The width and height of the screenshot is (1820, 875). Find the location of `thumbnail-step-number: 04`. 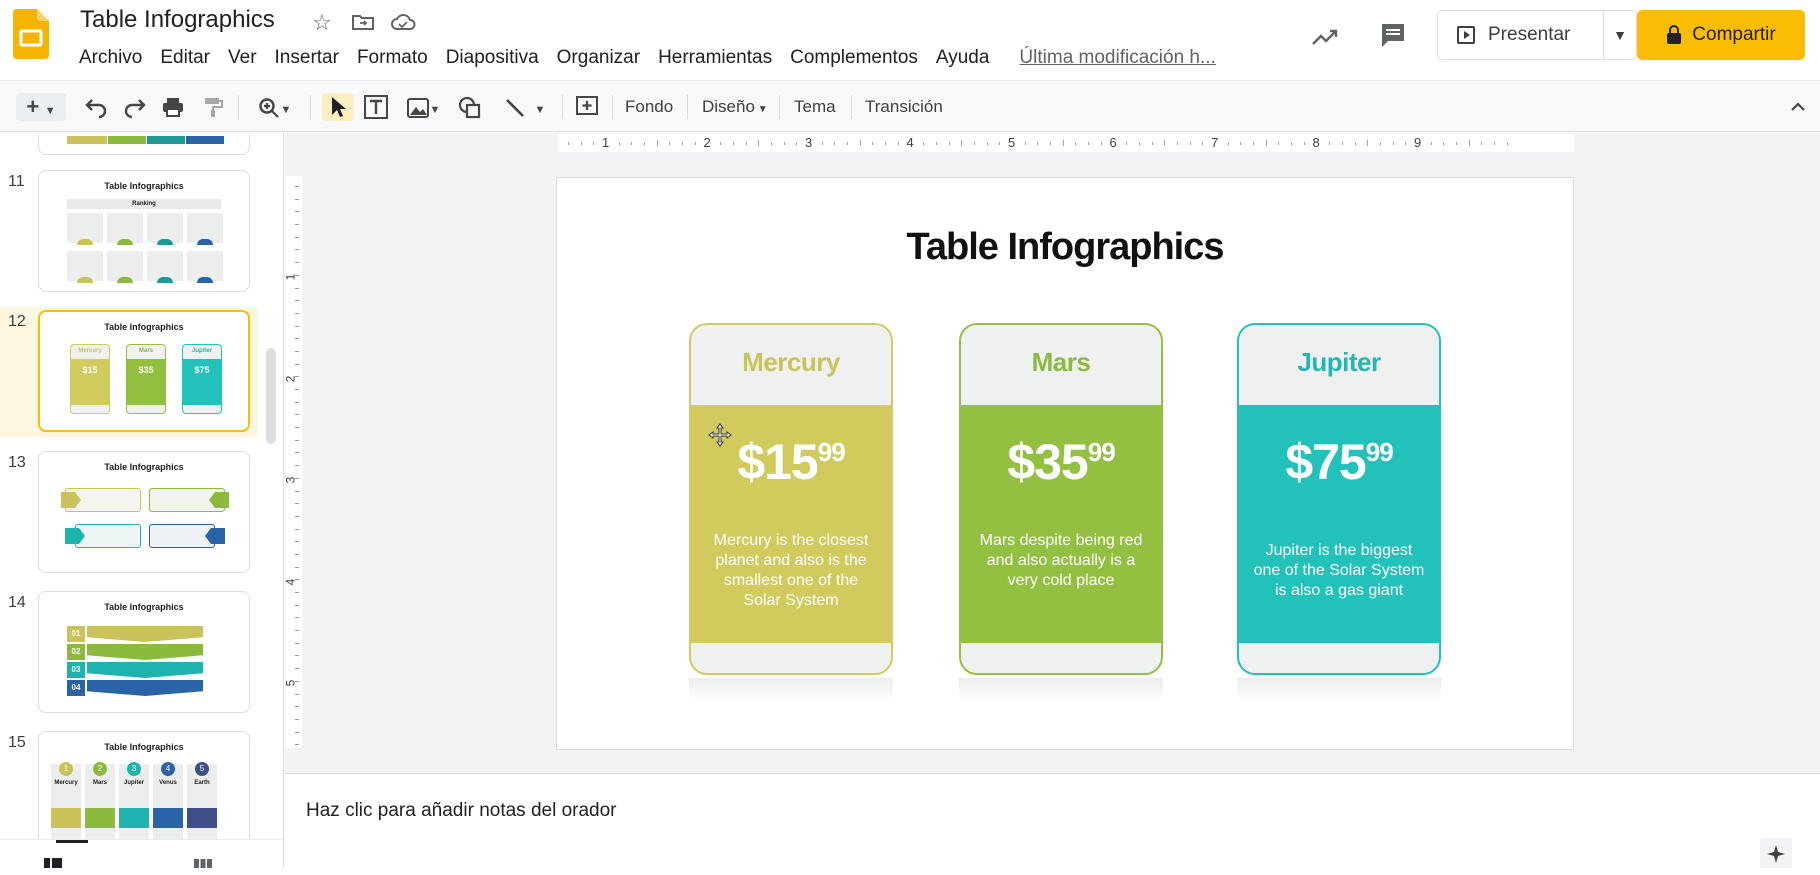

thumbnail-step-number: 04 is located at coordinates (76, 688).